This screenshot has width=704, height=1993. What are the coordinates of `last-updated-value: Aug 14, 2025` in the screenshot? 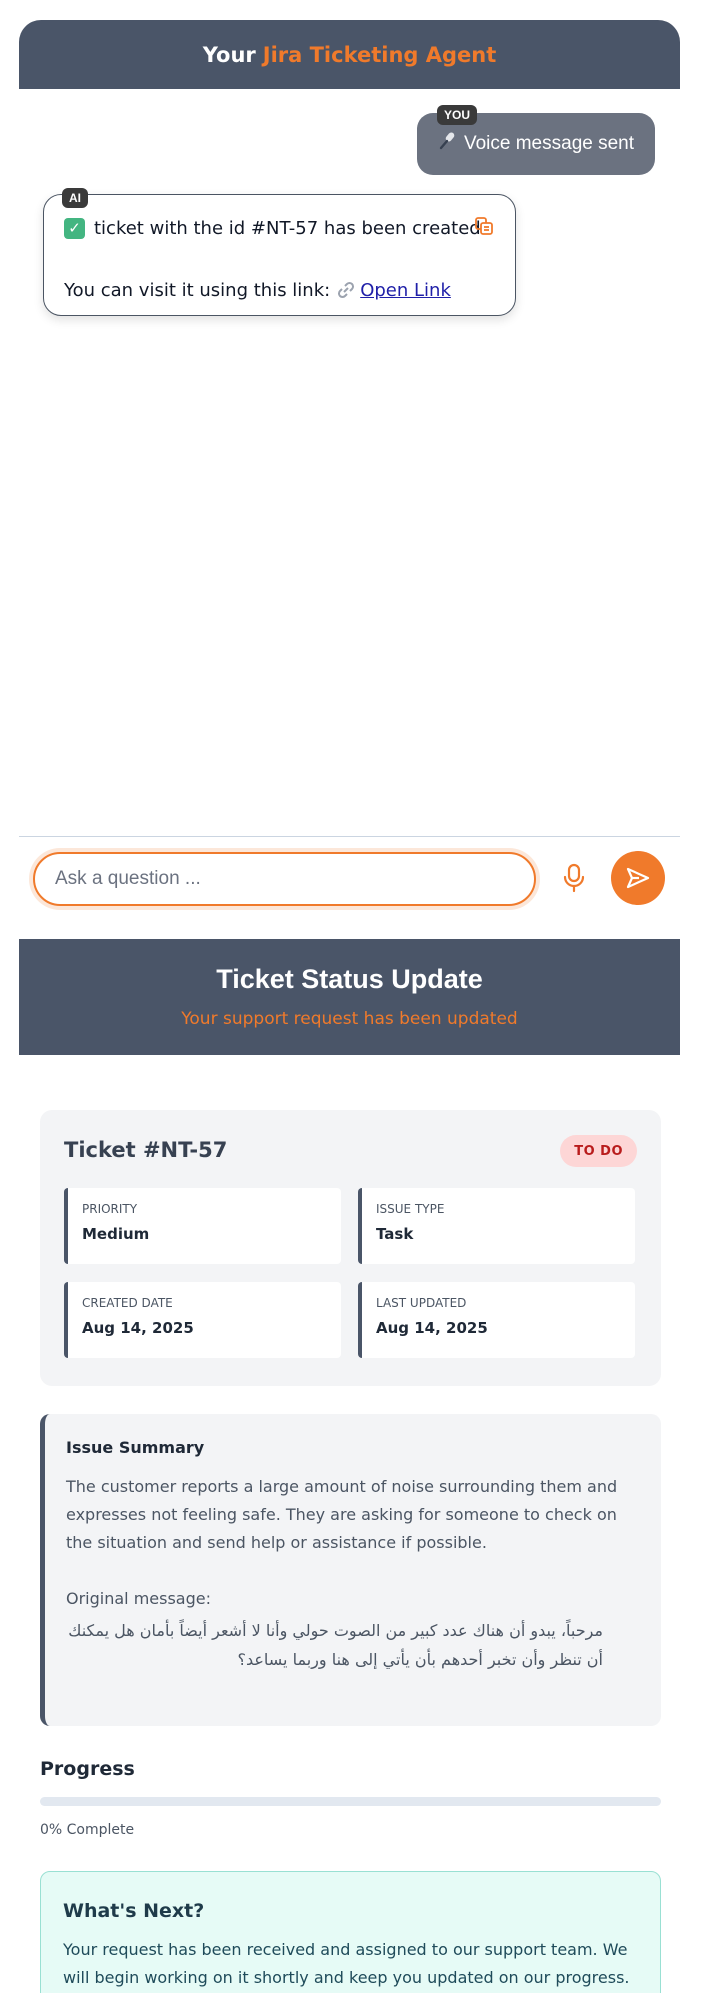 It's located at (432, 1328).